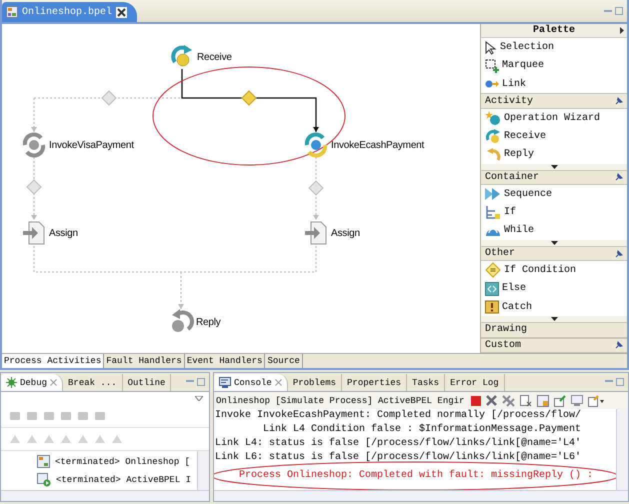 This screenshot has width=629, height=504. What do you see at coordinates (251, 382) in the screenshot?
I see `view-tab: Console` at bounding box center [251, 382].